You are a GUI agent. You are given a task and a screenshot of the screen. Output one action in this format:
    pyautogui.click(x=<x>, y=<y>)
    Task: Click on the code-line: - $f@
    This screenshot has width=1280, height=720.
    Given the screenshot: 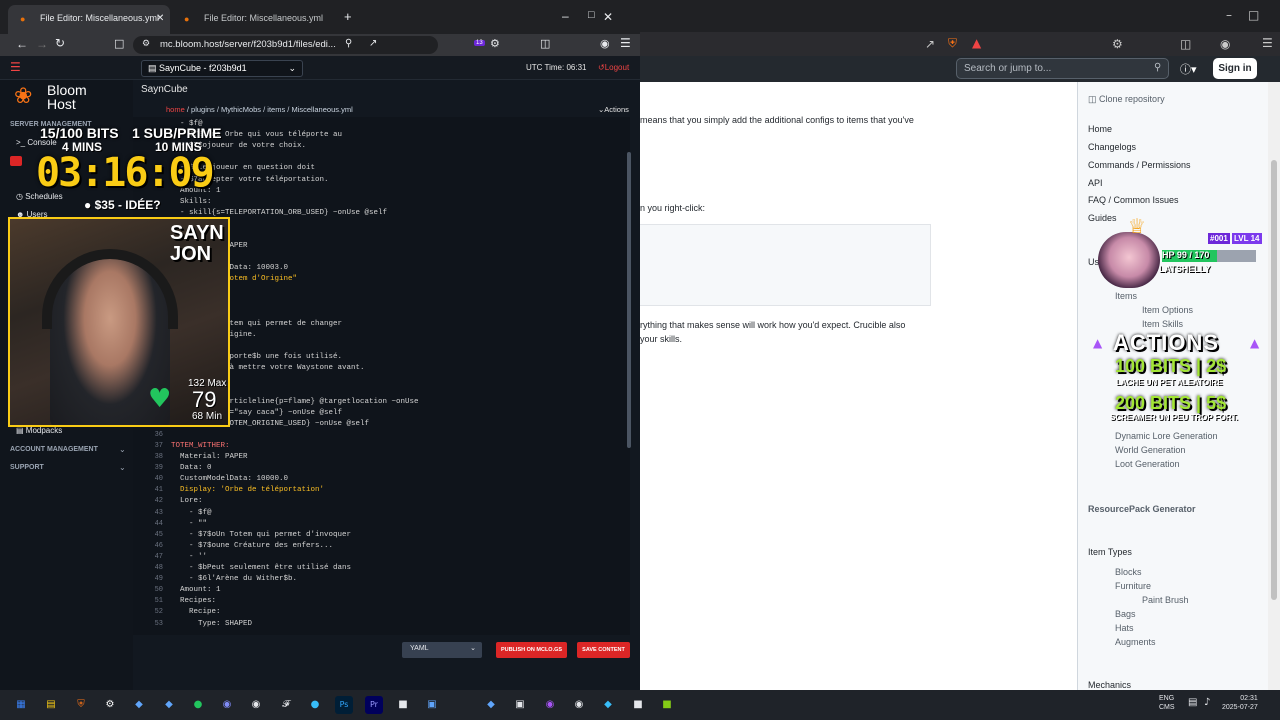 What is the action you would take?
    pyautogui.click(x=191, y=513)
    